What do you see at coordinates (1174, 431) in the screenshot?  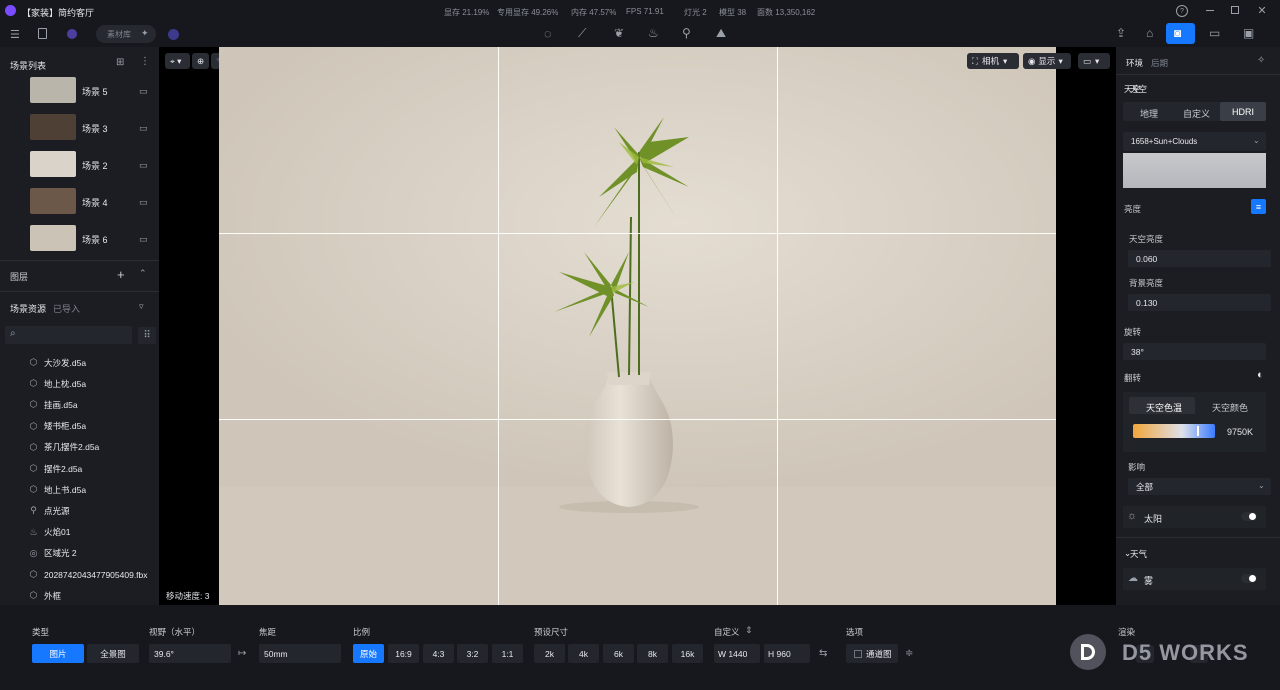 I see `temperature-slider` at bounding box center [1174, 431].